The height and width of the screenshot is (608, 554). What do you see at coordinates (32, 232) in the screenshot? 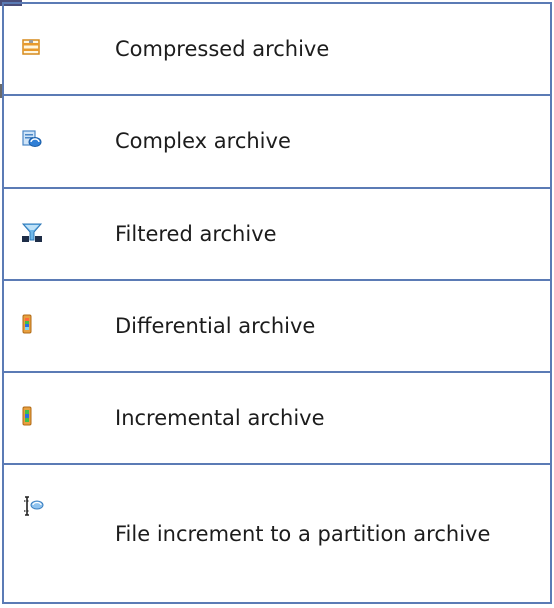
I see `funnel-icon` at bounding box center [32, 232].